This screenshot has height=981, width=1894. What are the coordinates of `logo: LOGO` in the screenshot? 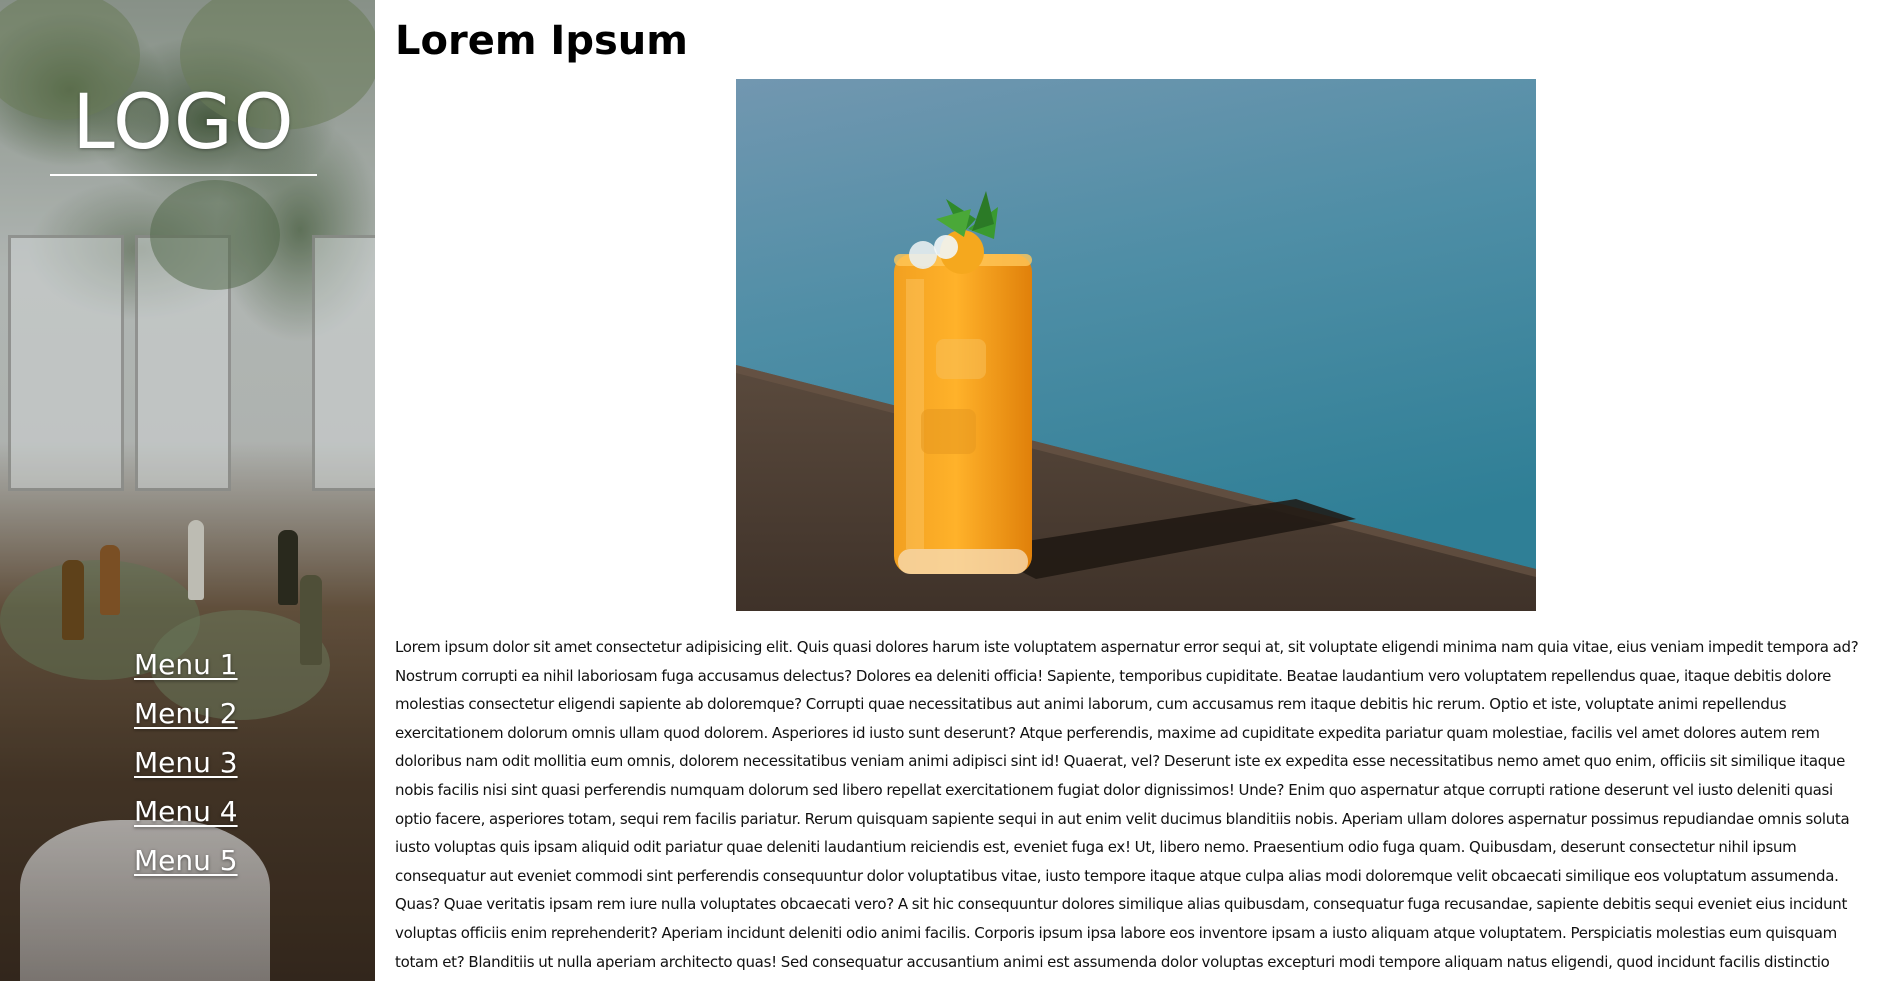 It's located at (183, 122).